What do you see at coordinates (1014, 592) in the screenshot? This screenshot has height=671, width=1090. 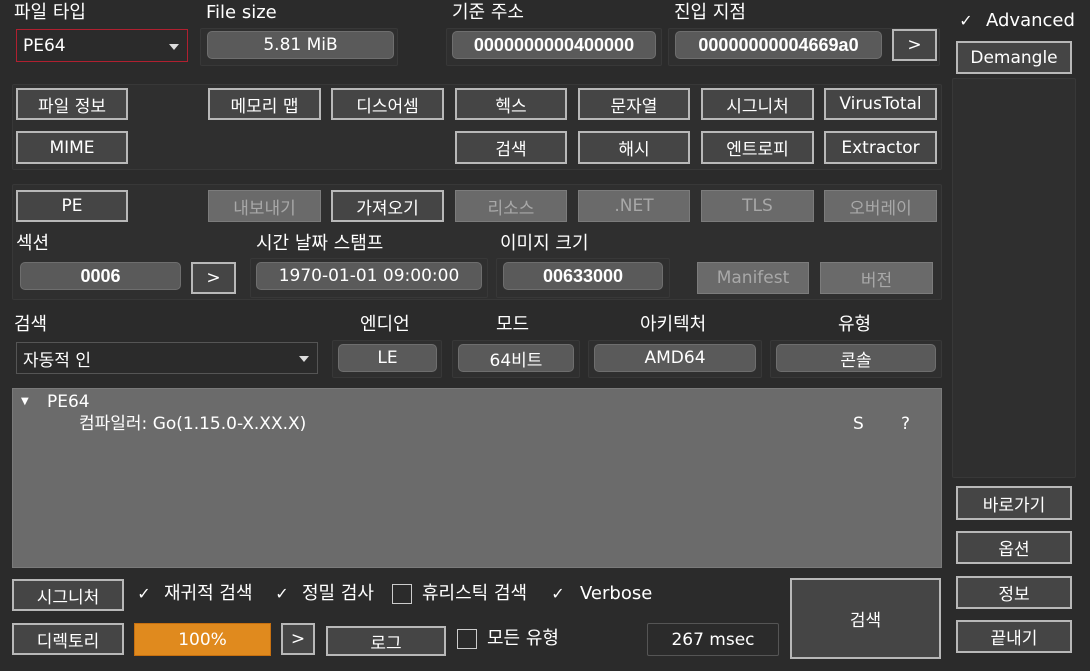 I see `about-button: 정보` at bounding box center [1014, 592].